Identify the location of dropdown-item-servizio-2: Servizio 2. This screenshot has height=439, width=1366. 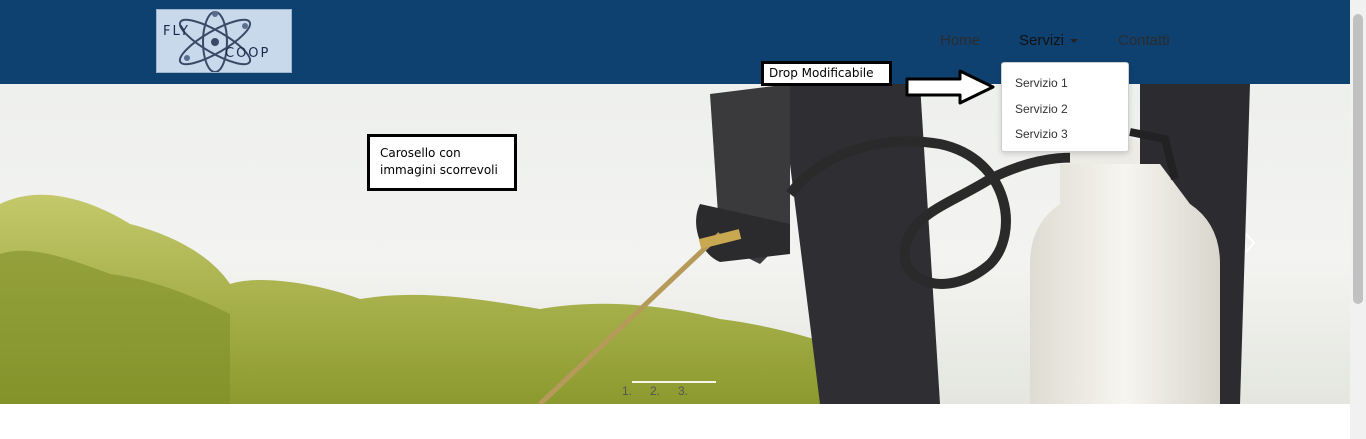
(1041, 109).